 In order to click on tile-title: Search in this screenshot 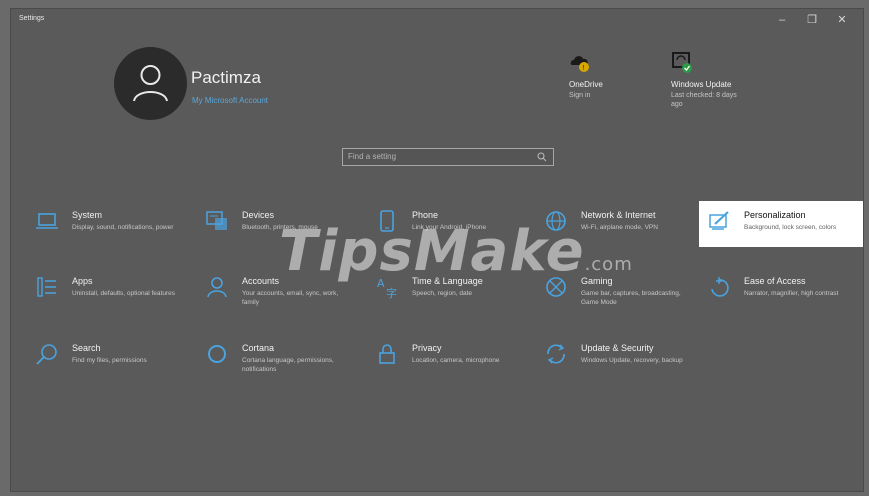, I will do `click(86, 348)`.